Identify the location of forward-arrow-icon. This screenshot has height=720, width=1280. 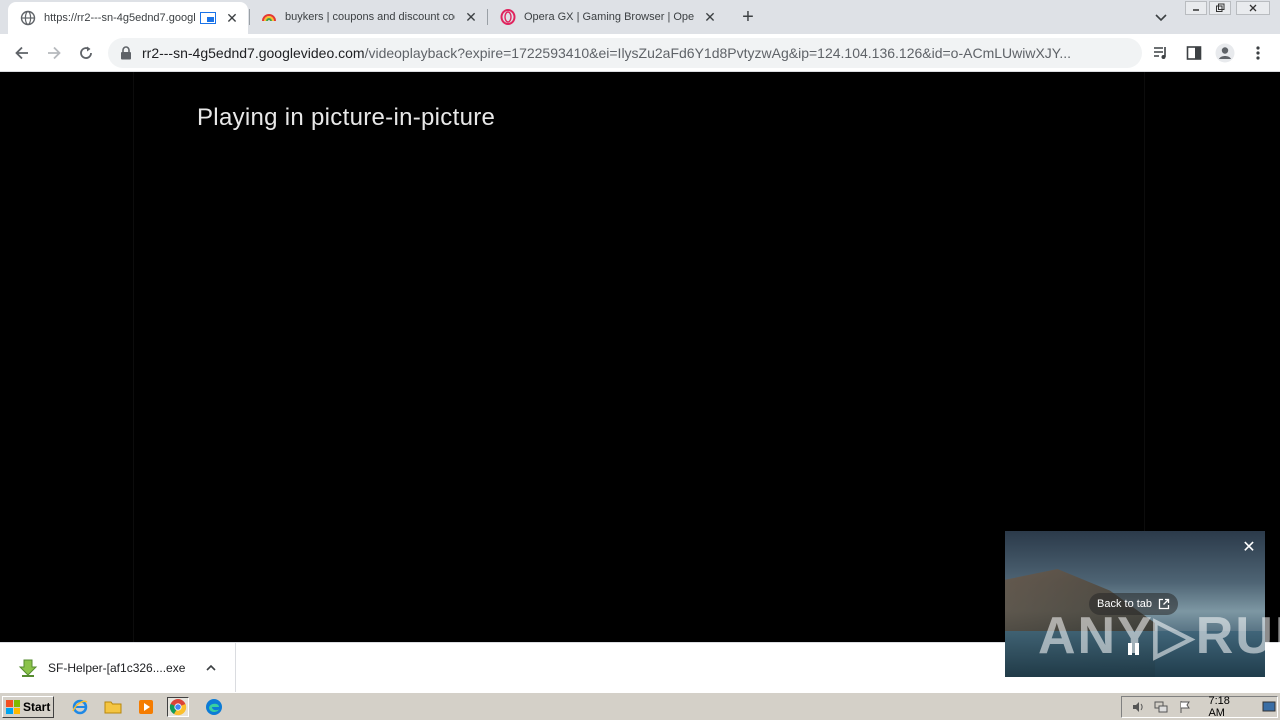
(54, 53).